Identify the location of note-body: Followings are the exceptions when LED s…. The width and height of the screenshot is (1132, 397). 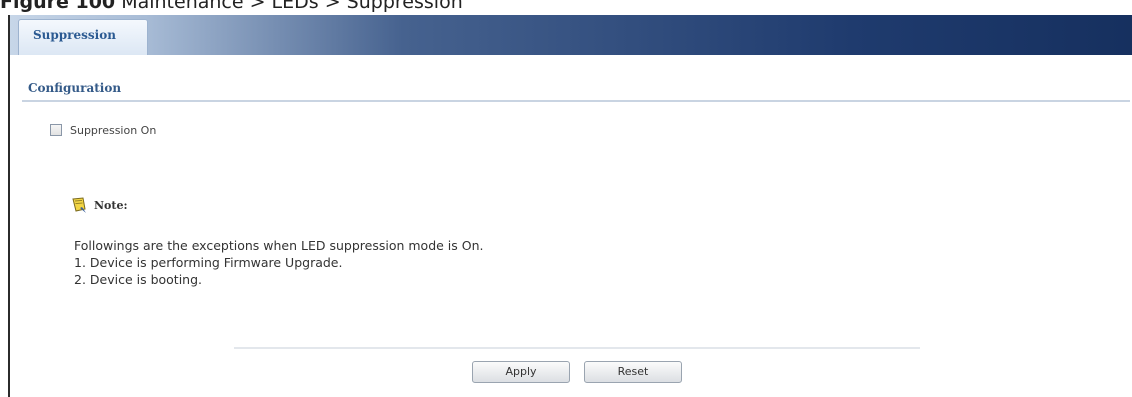
(279, 262).